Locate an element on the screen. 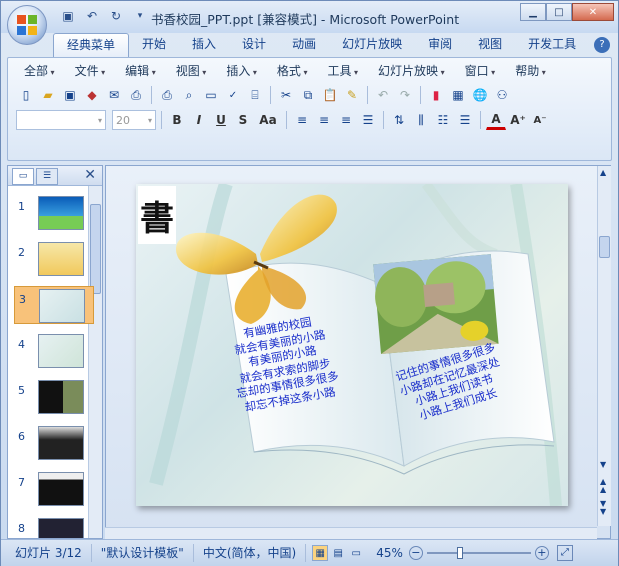 The height and width of the screenshot is (566, 619). slide-thumbnail-selected: 3 is located at coordinates (54, 305).